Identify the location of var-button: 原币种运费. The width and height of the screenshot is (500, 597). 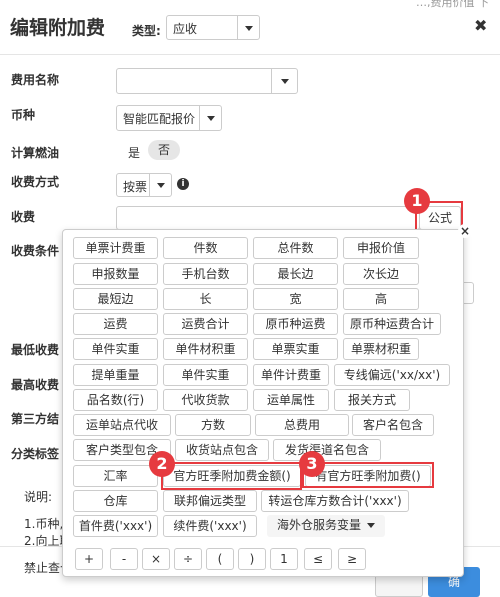
(295, 324).